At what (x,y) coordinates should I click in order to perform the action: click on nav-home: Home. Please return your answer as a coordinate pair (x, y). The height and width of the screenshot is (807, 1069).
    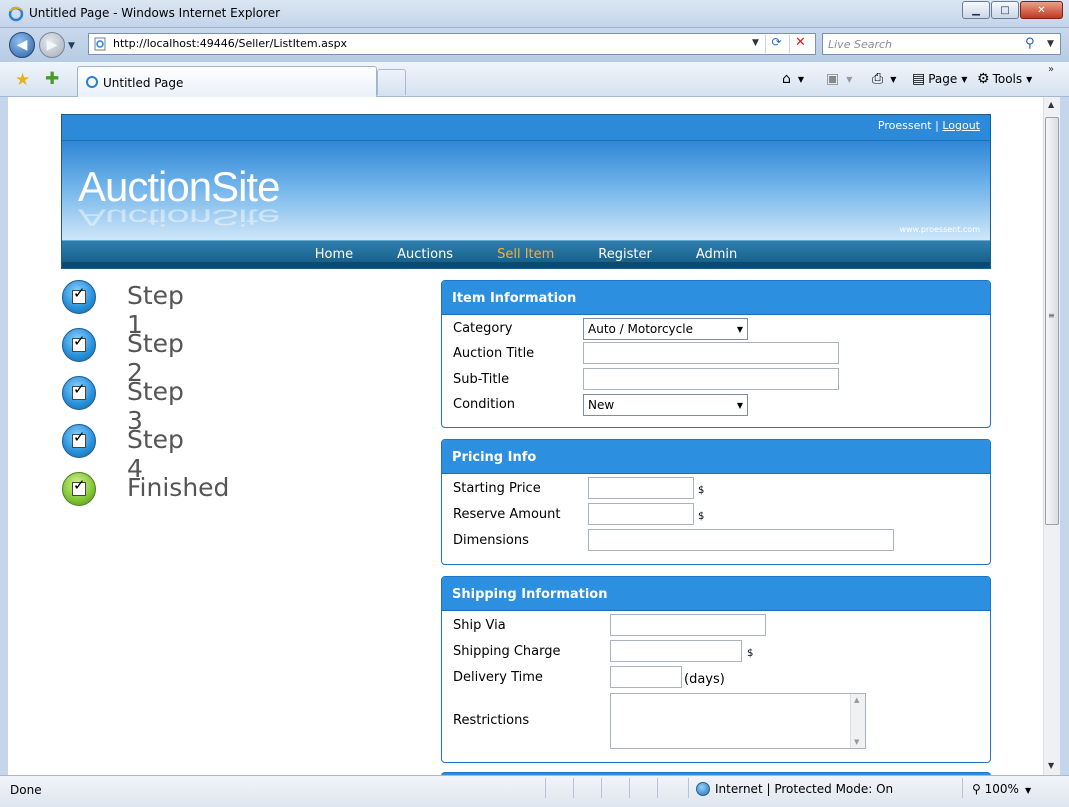
    Looking at the image, I should click on (334, 254).